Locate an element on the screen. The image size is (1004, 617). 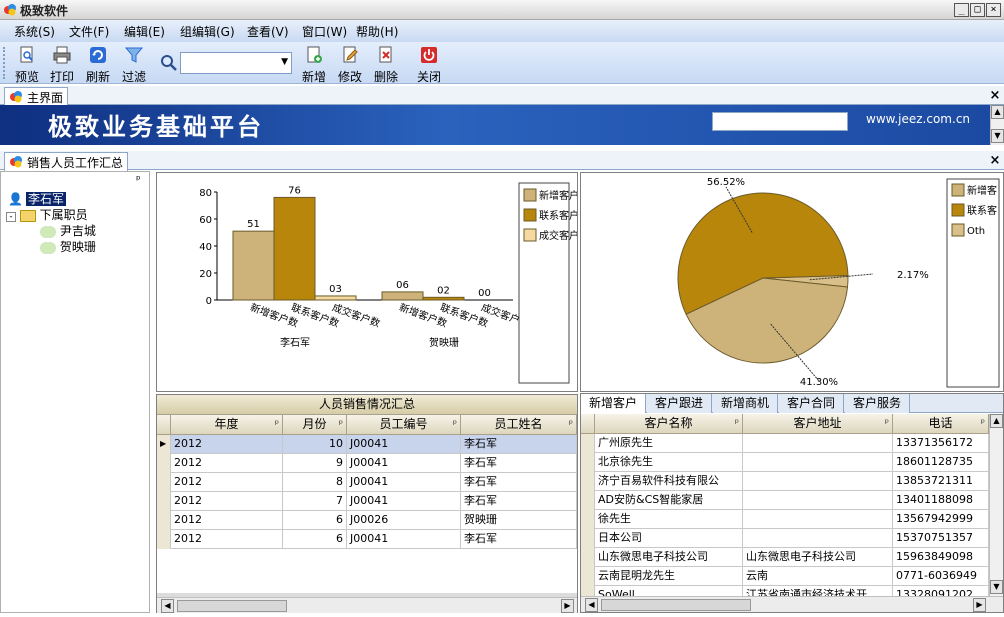
column-header: 客户地址 ᵖ is located at coordinates (818, 424).